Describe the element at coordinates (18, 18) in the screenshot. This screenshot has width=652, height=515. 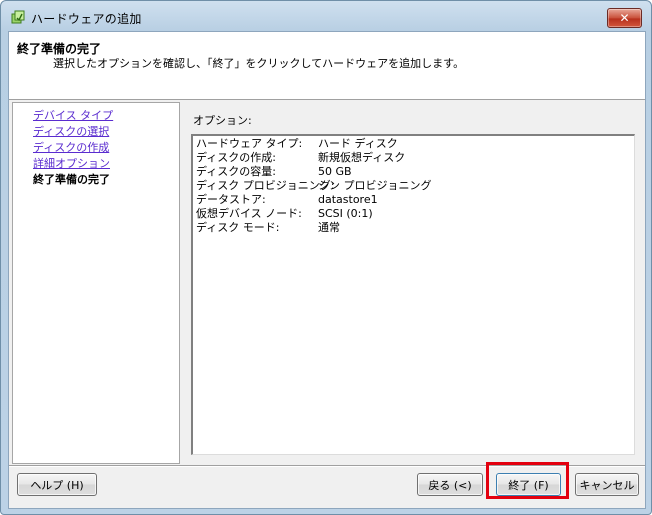
I see `add-hardware-icon` at that location.